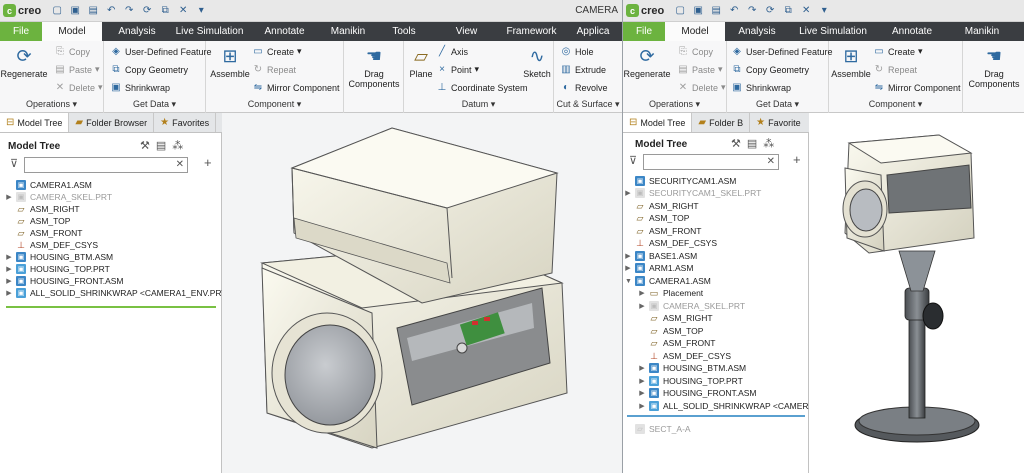 Image resolution: width=1024 pixels, height=473 pixels. What do you see at coordinates (482, 87) in the screenshot?
I see `coordinate-system-button: ⊥ Coordinate System` at bounding box center [482, 87].